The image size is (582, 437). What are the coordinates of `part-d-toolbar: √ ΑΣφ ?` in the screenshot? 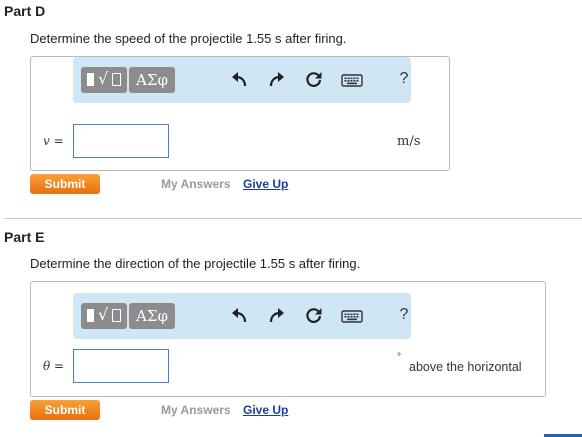 It's located at (242, 80).